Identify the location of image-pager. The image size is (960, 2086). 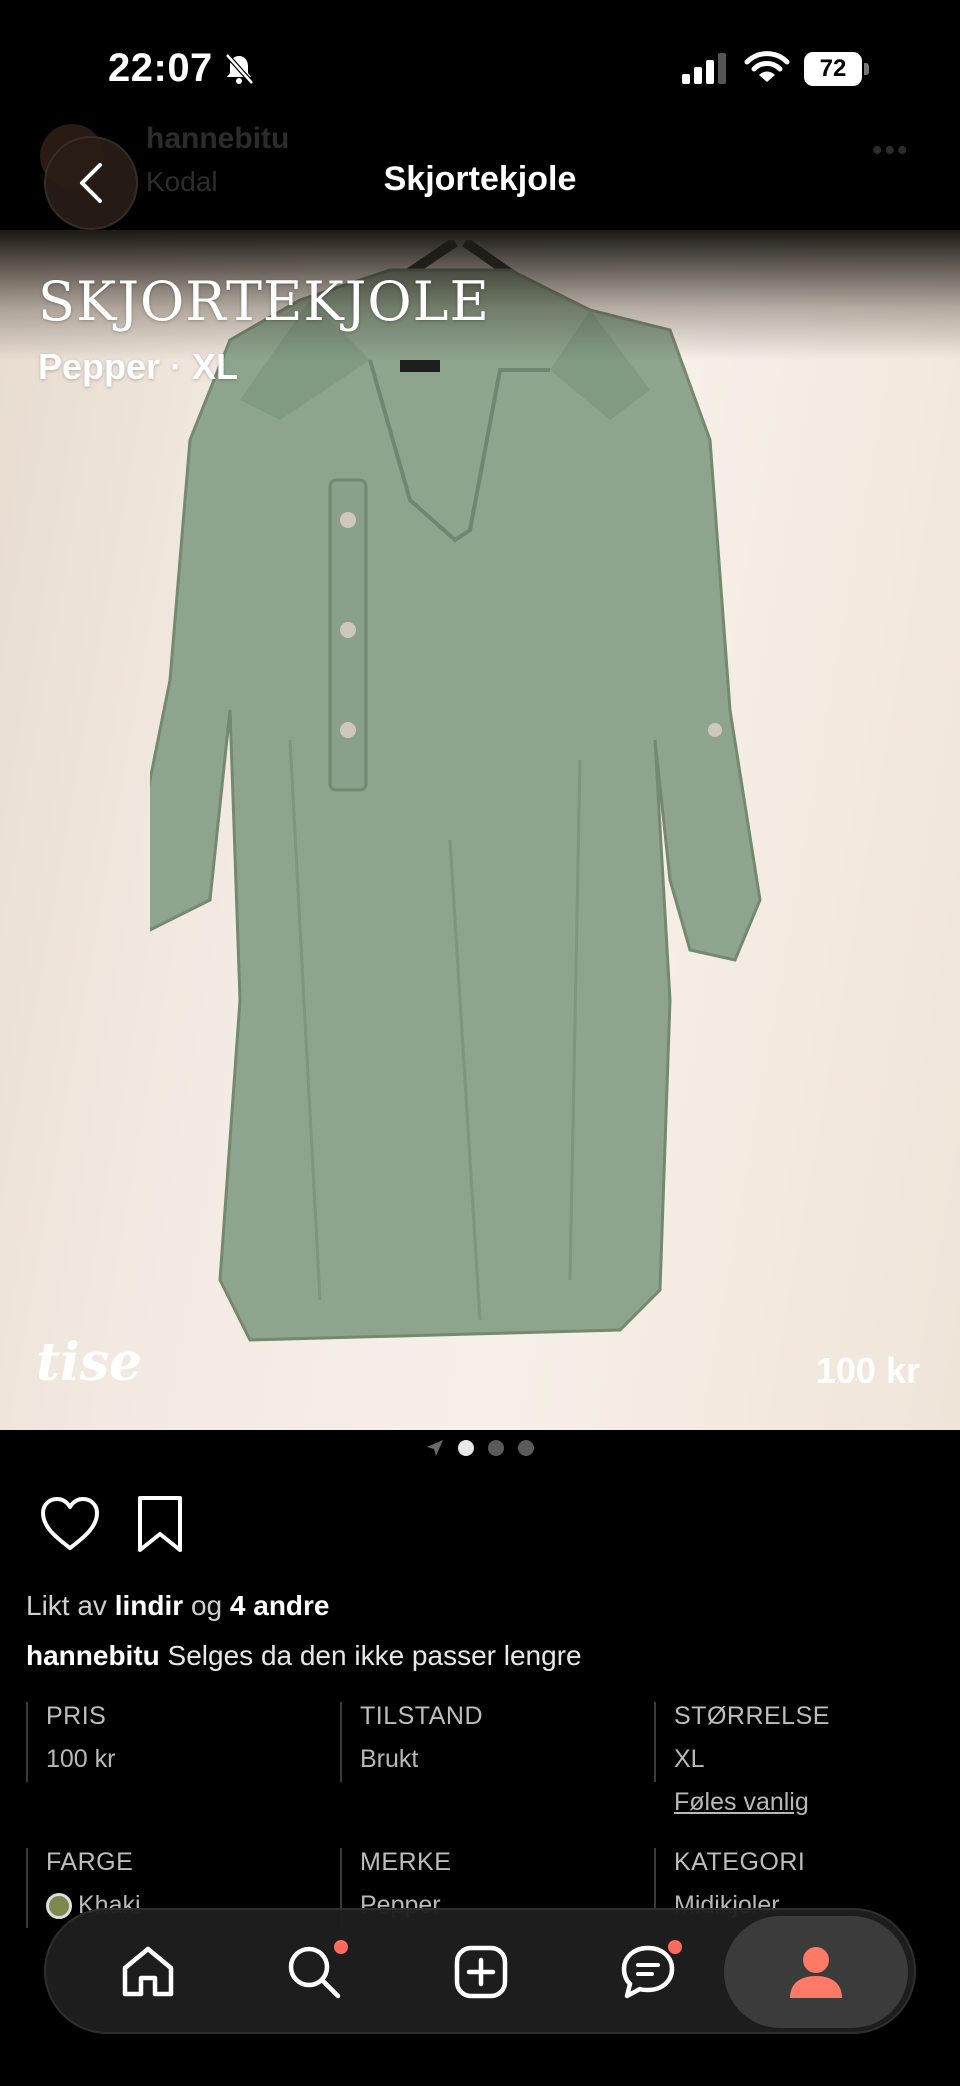
(480, 1448).